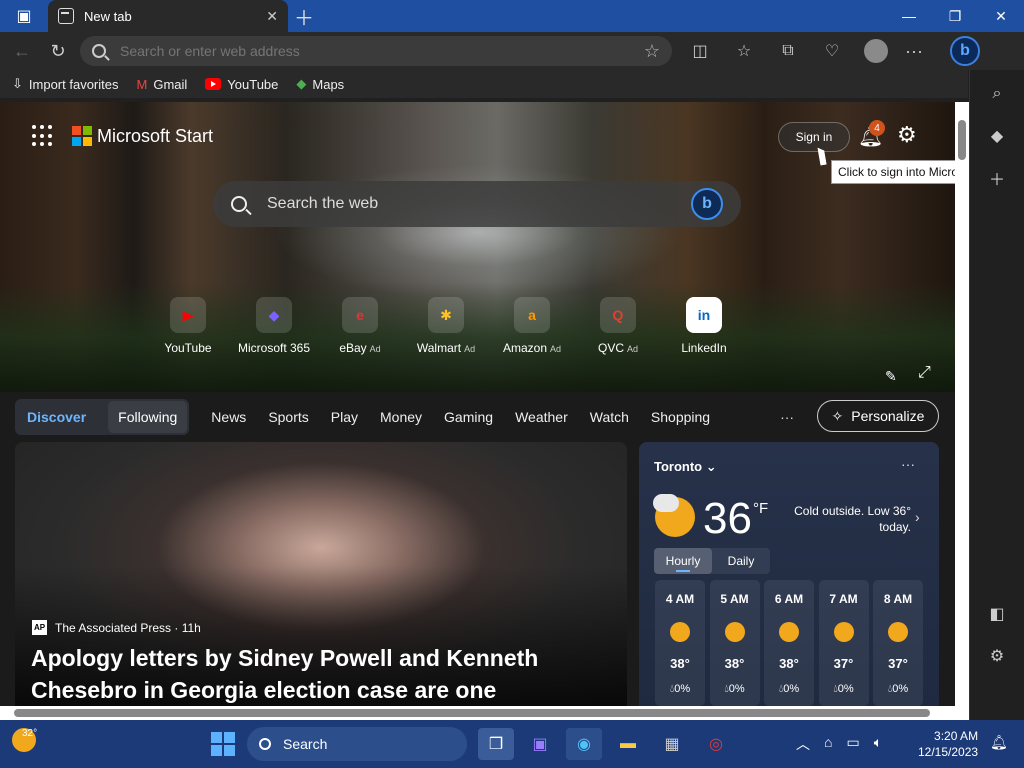  What do you see at coordinates (997, 614) in the screenshot?
I see `hide-sidebar-icon: ◧` at bounding box center [997, 614].